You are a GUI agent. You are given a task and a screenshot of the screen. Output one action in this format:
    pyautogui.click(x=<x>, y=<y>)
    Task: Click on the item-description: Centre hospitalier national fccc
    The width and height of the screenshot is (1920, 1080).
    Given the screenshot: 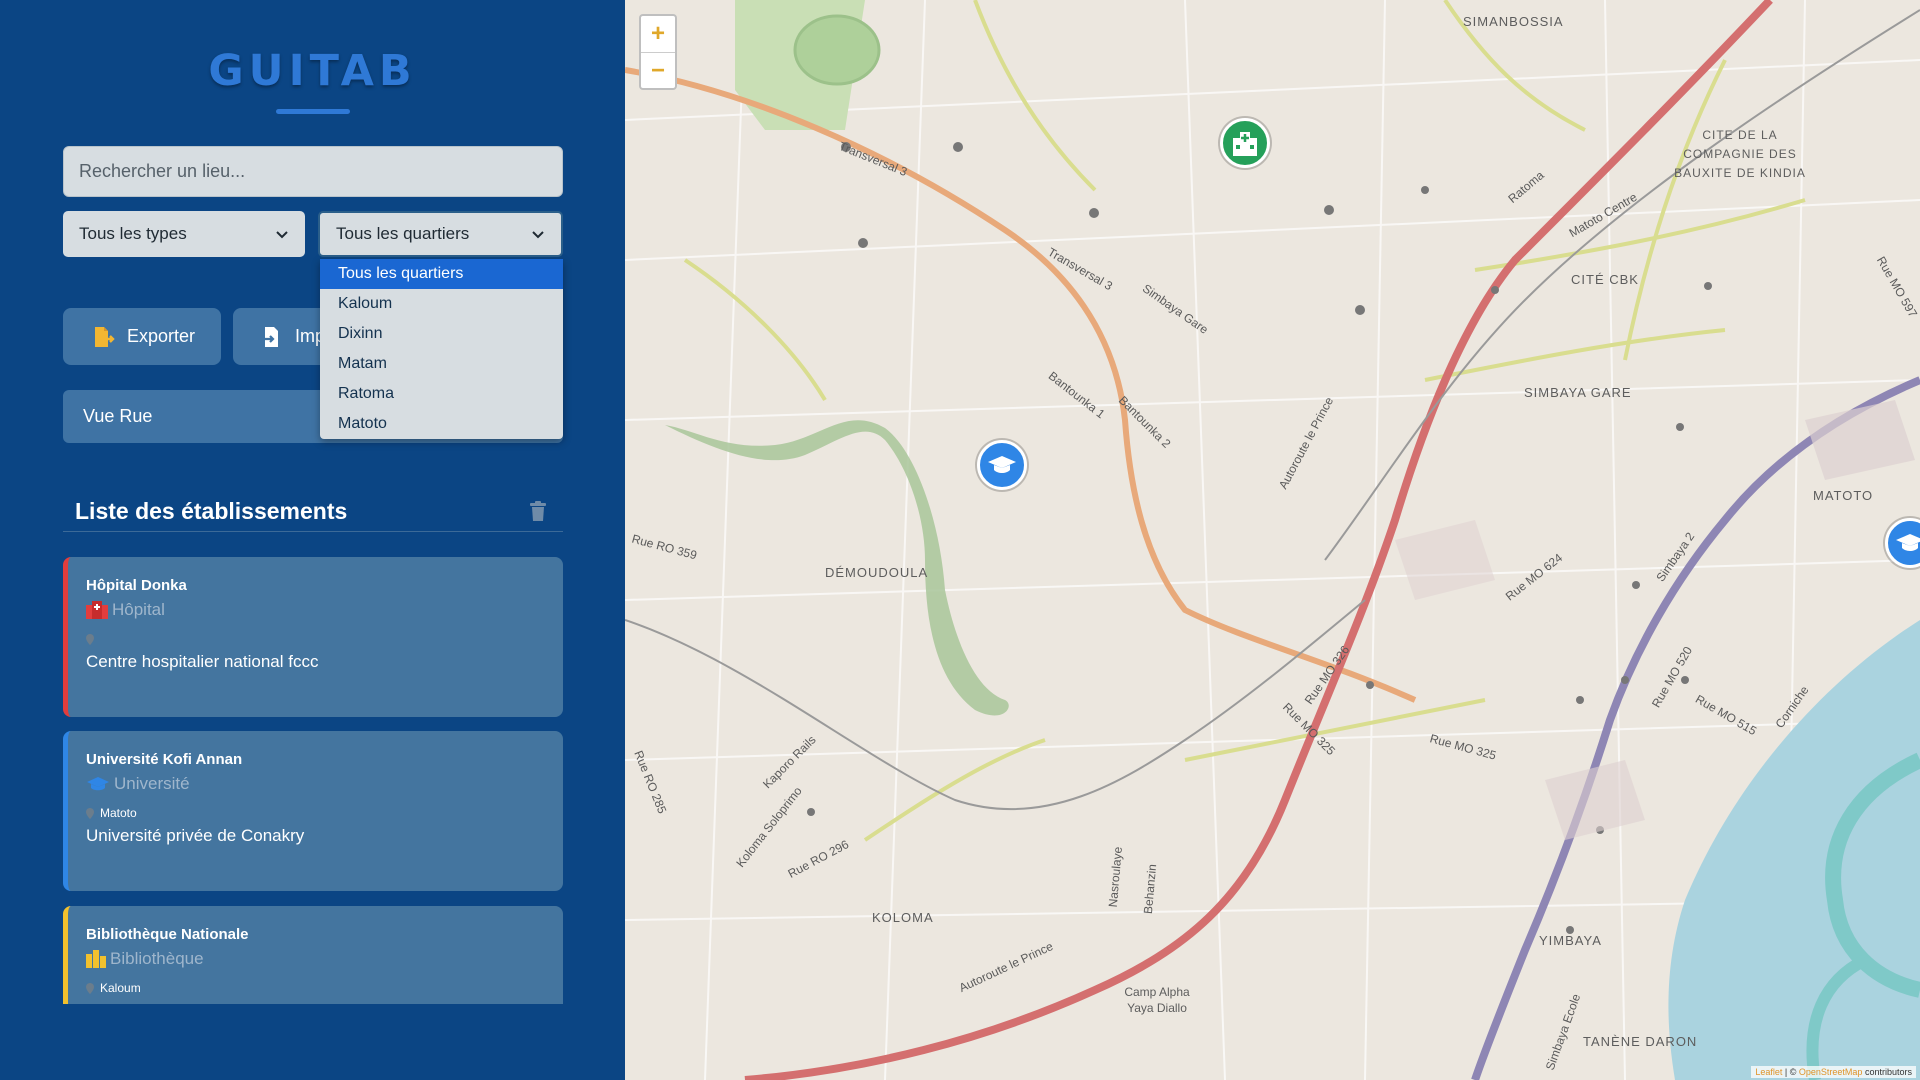 What is the action you would take?
    pyautogui.click(x=202, y=661)
    